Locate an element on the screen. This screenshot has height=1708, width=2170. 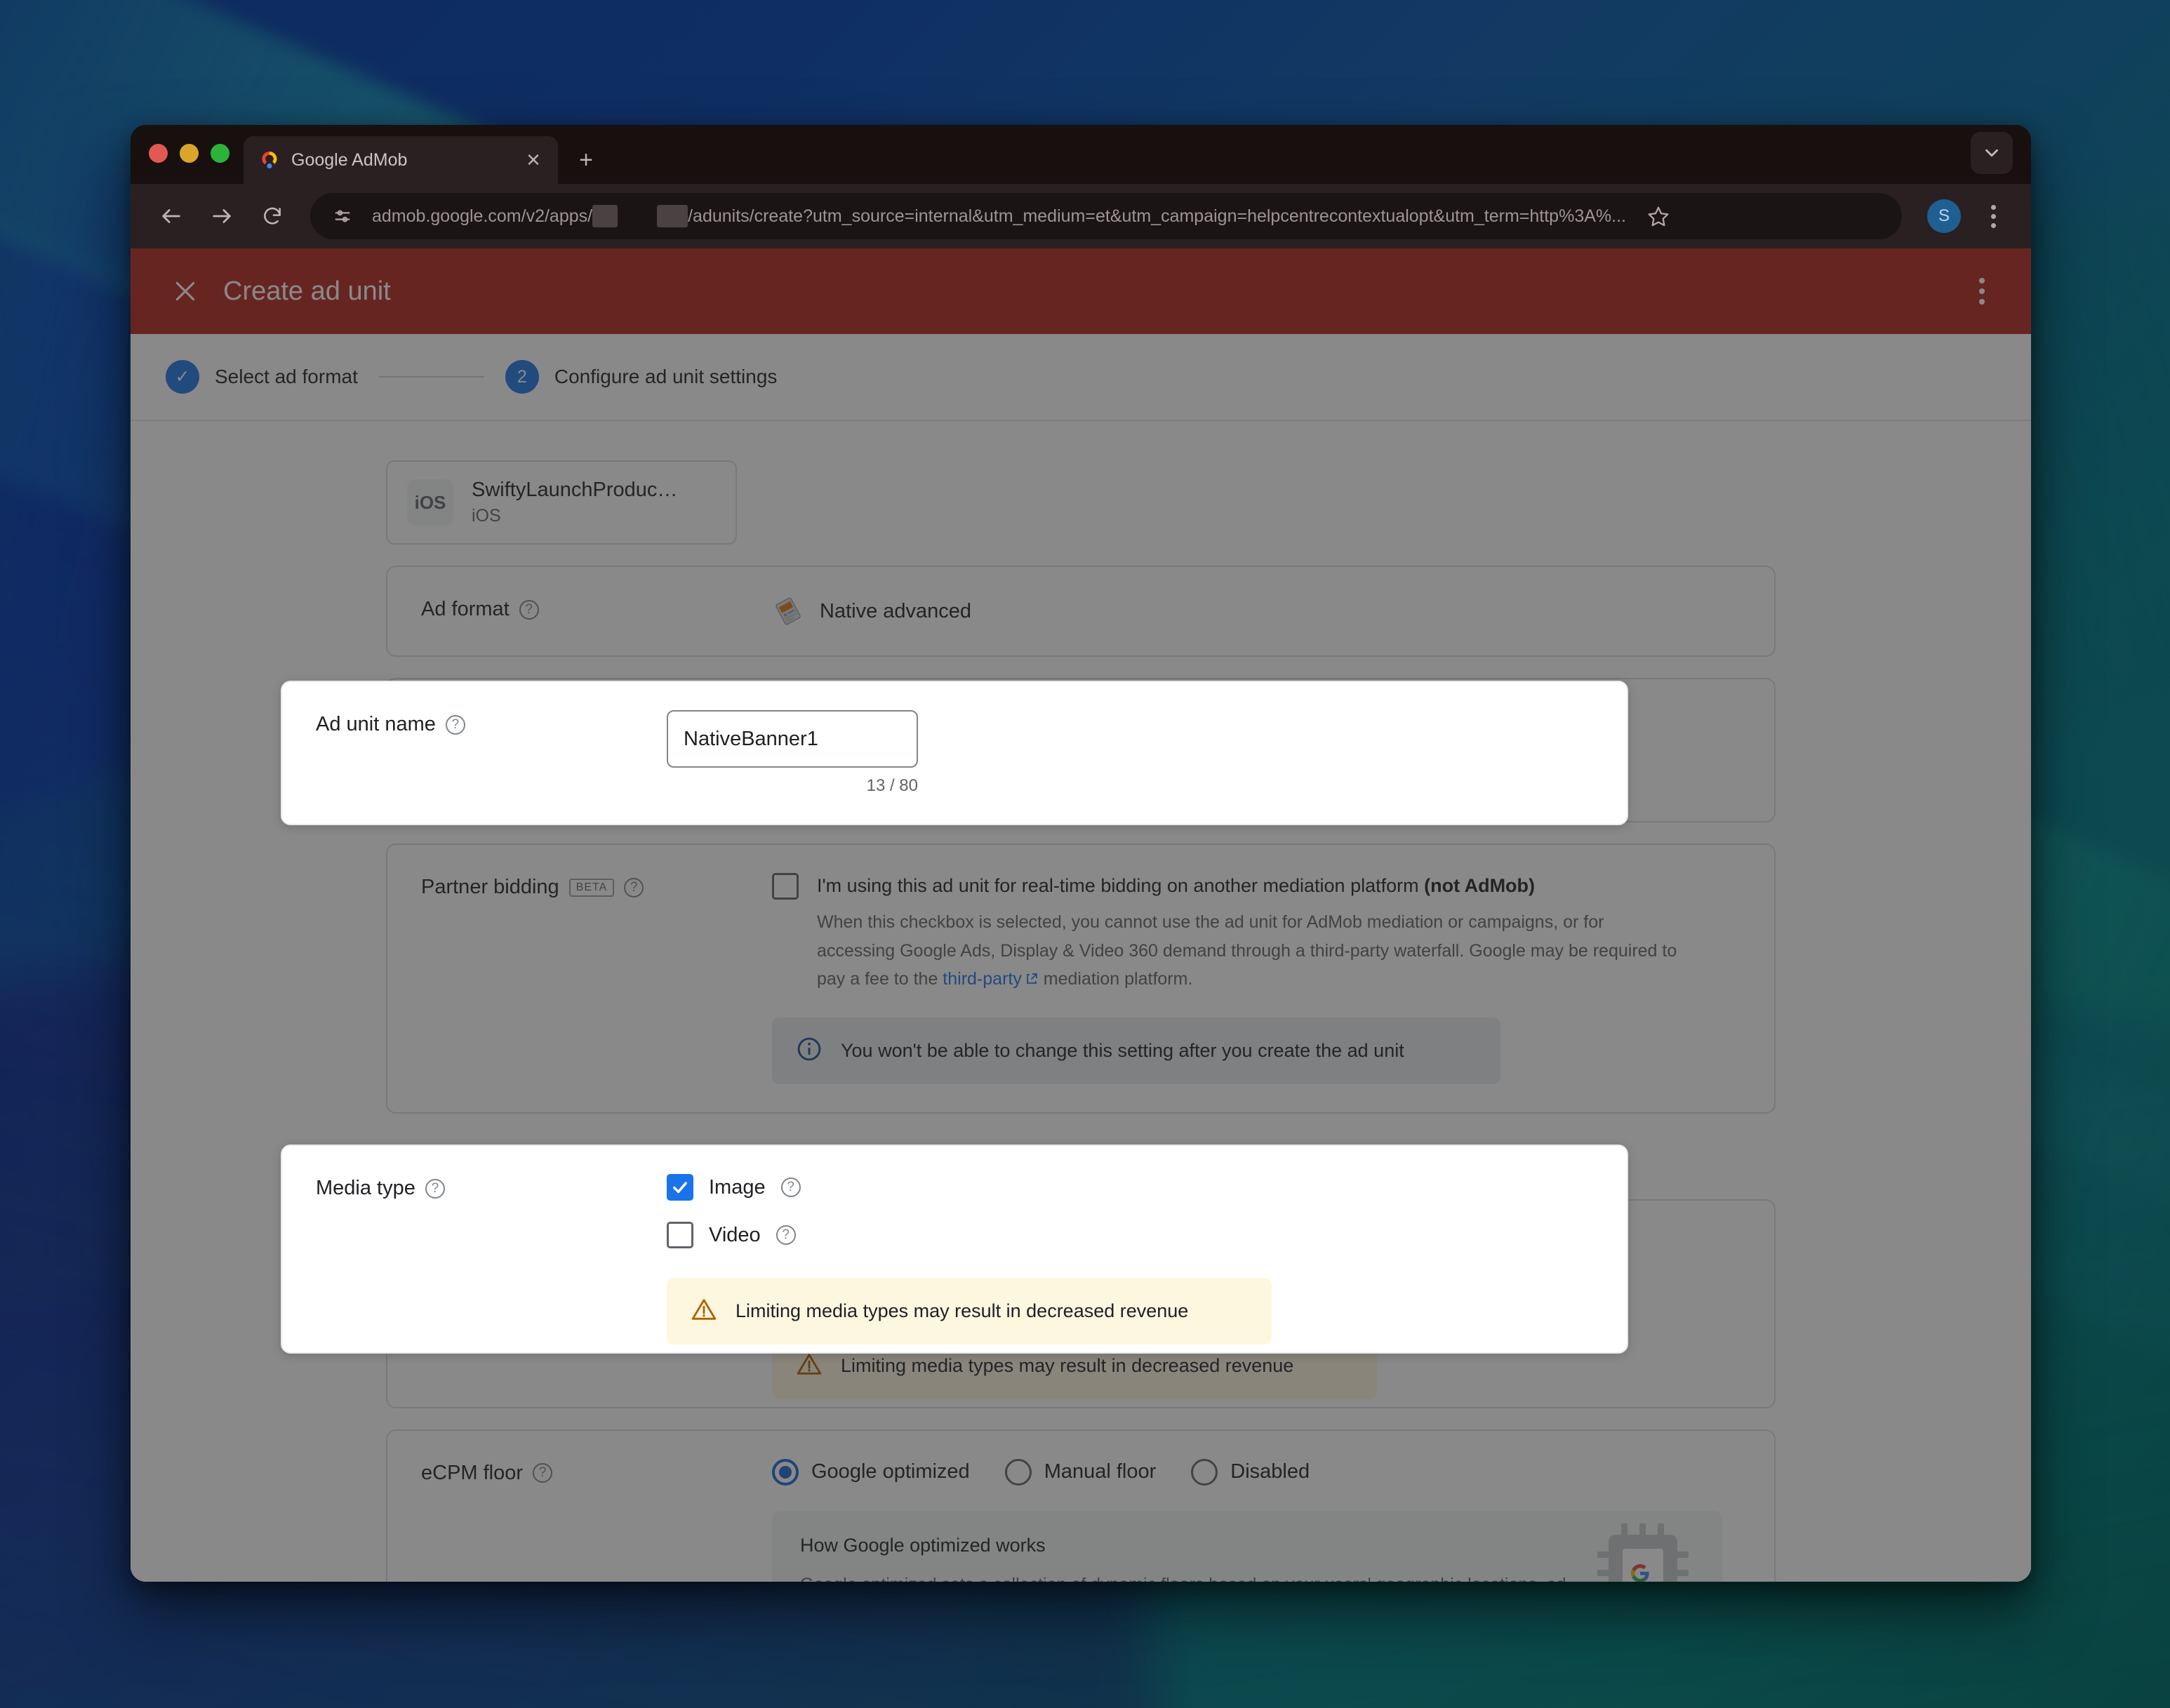
browser-tab: Google AdMob ✕ is located at coordinates (401, 160).